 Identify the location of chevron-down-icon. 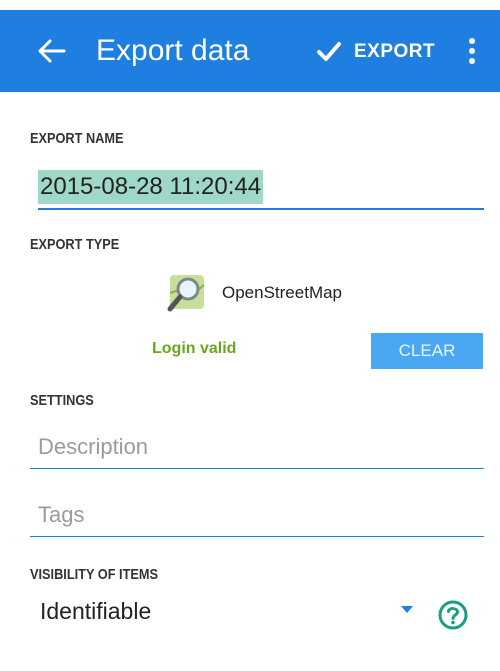
(407, 609).